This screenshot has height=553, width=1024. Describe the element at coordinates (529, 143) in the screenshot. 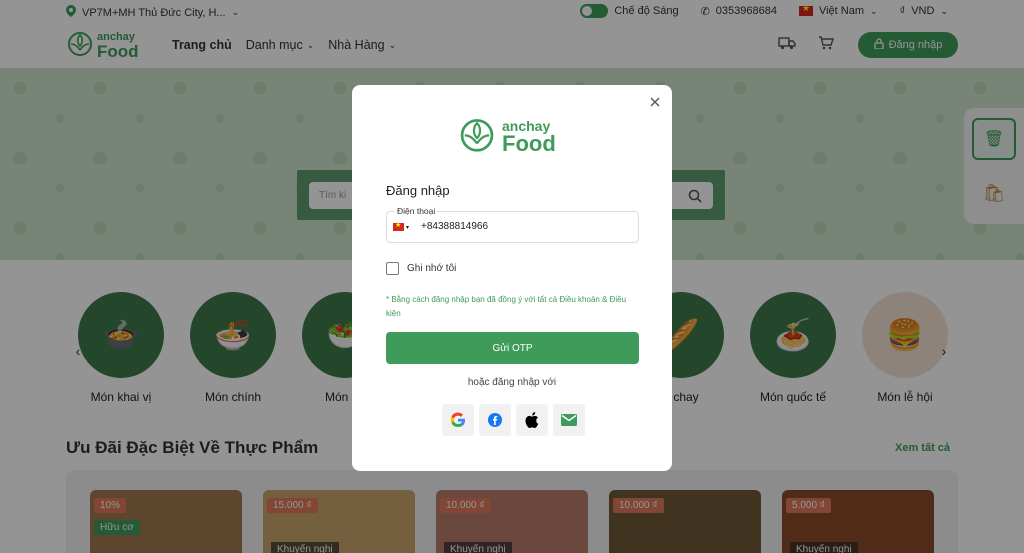

I see `modal-logo-bottom-text: Food` at that location.